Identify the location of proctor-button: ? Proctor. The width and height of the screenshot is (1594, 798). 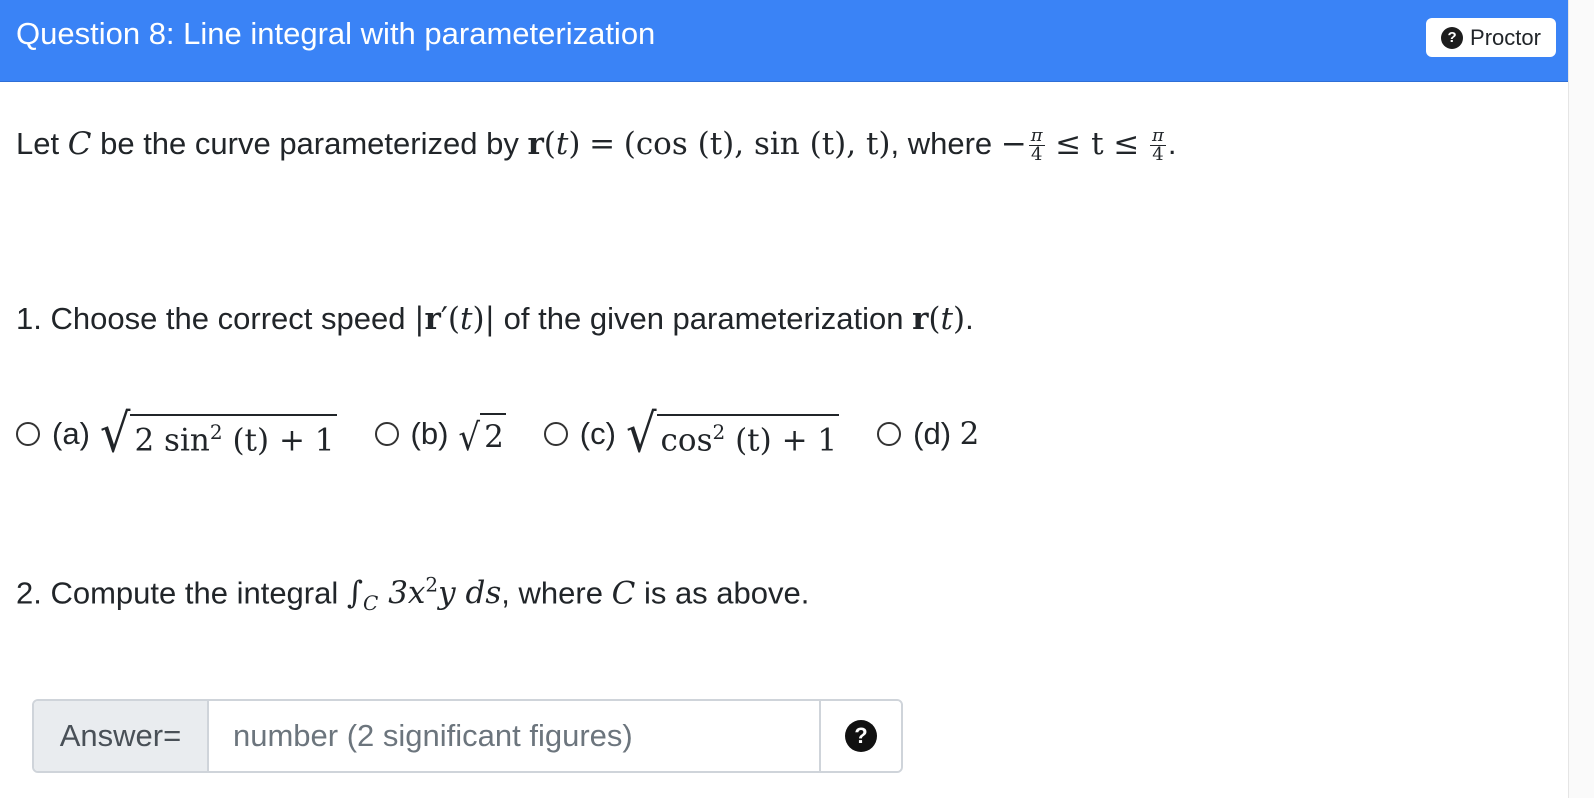
(1491, 37).